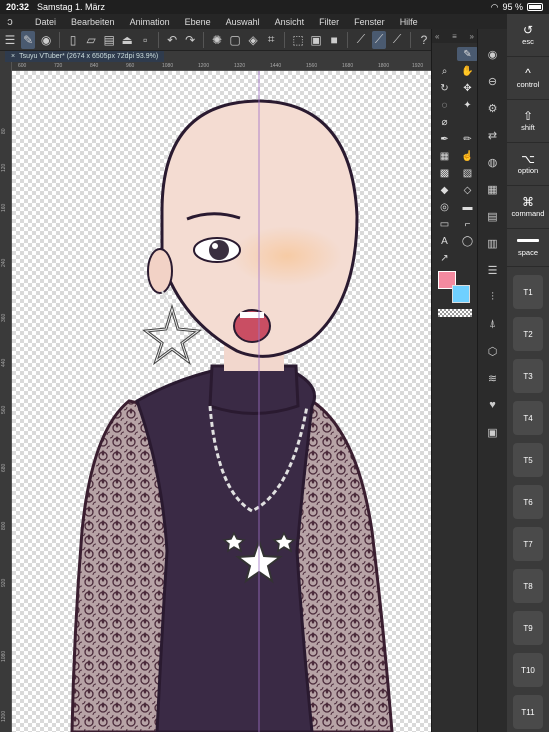 The width and height of the screenshot is (549, 732). What do you see at coordinates (409, 22) in the screenshot?
I see `menu-hilfe: Hilfe` at bounding box center [409, 22].